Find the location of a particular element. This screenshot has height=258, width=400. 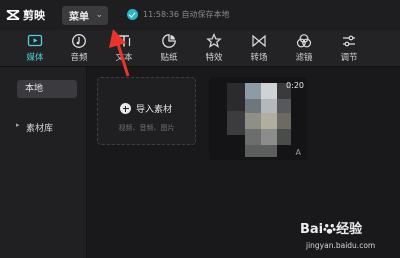

watermark-url: jingyan.baidu.com is located at coordinates (341, 245).